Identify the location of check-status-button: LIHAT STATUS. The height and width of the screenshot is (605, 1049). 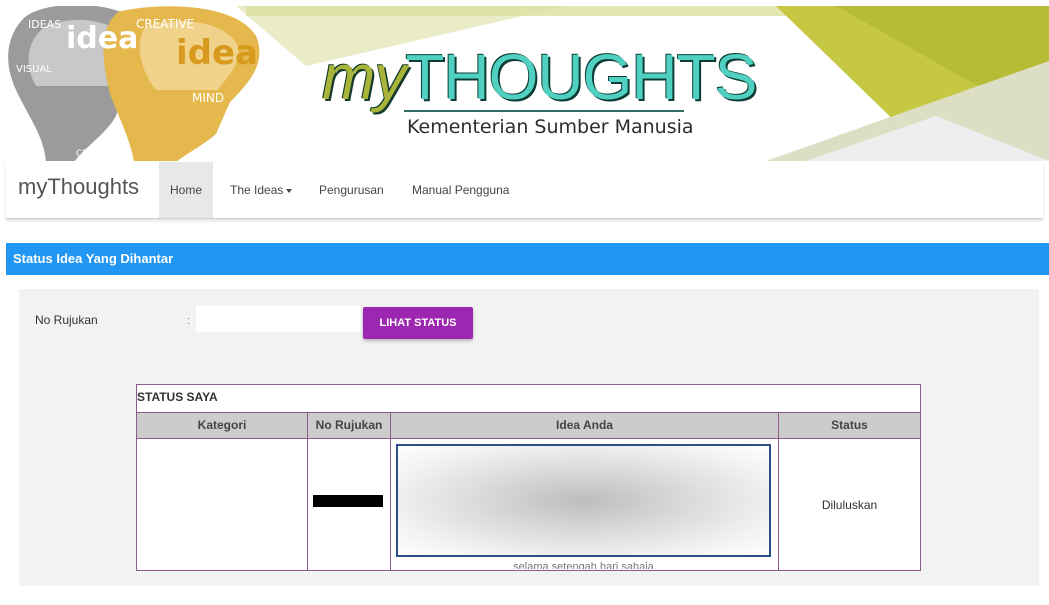
(418, 323).